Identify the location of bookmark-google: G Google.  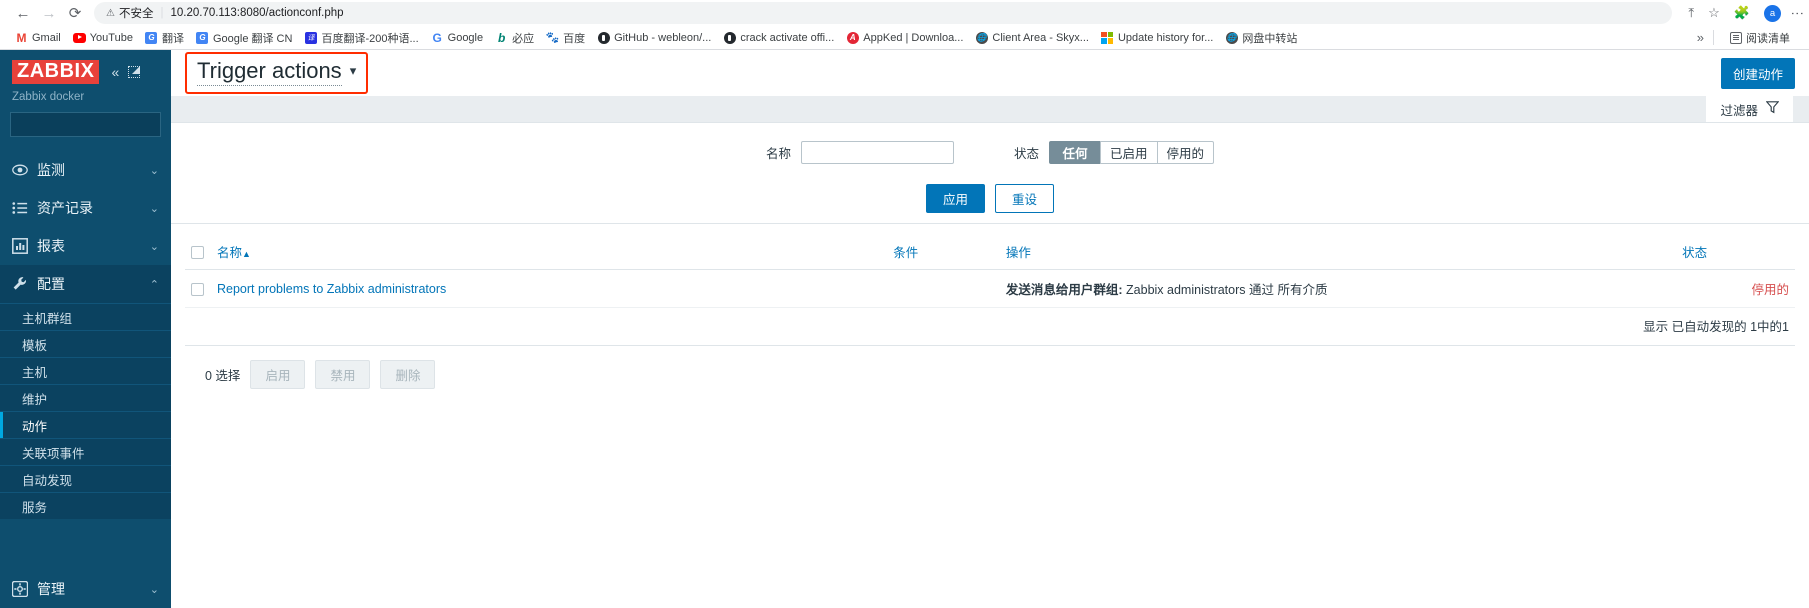
(457, 37).